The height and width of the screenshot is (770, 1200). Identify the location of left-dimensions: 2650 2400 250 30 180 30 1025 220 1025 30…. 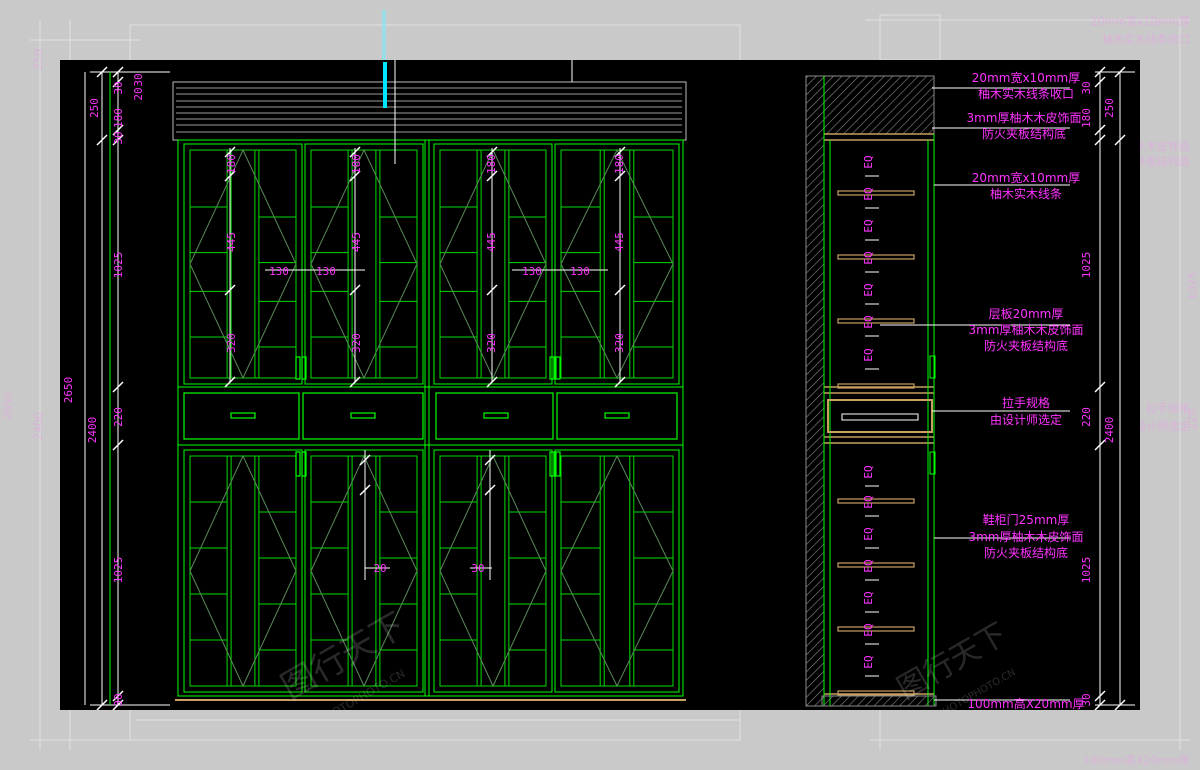
(116, 388).